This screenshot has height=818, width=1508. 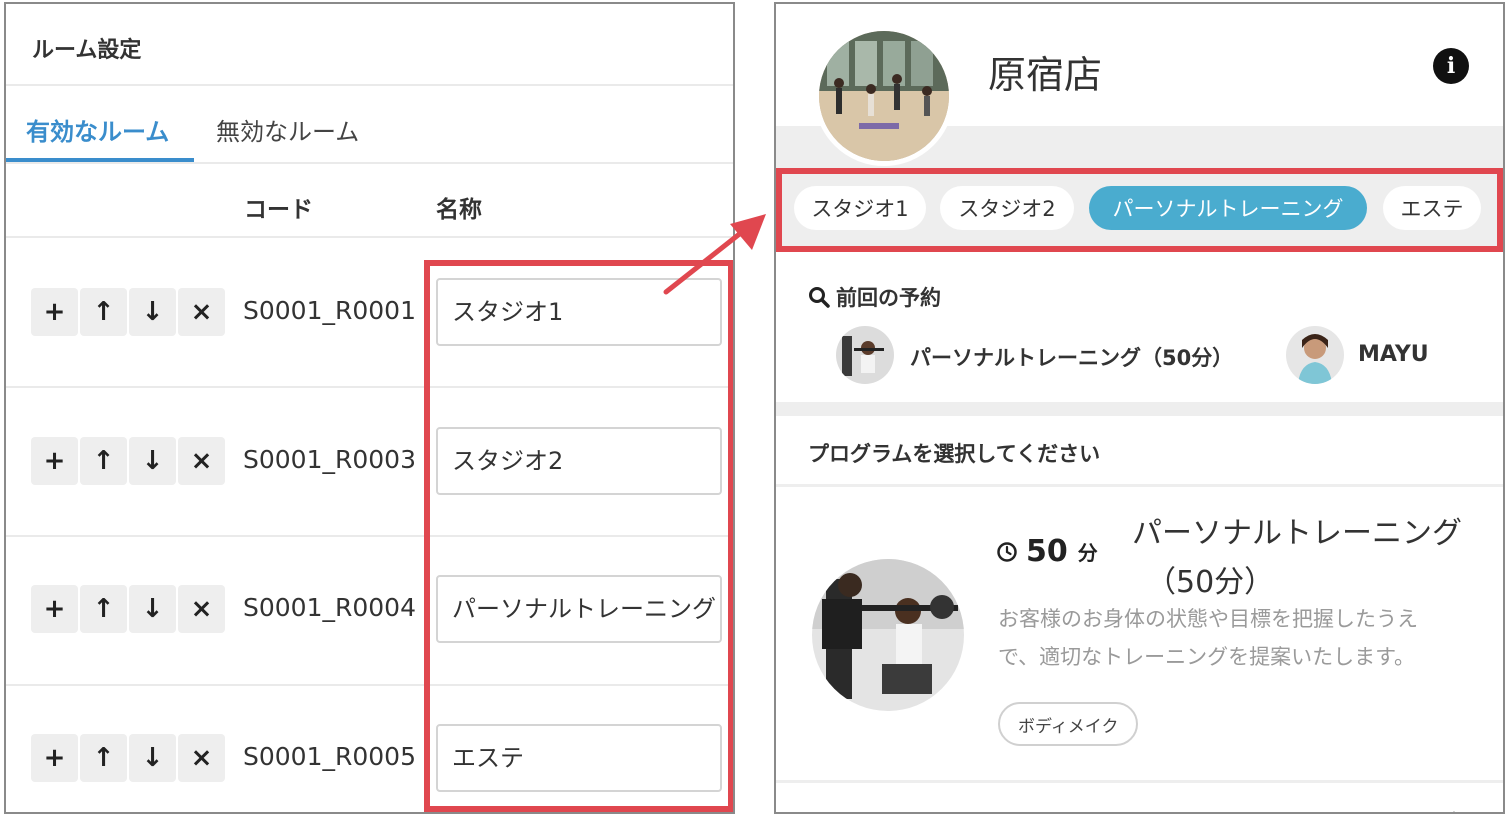 I want to click on program-thumbnail, so click(x=865, y=355).